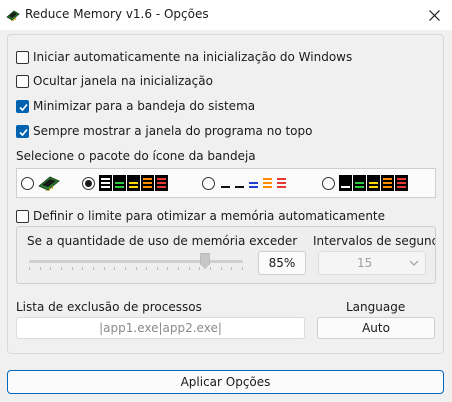  What do you see at coordinates (109, 307) in the screenshot?
I see `exclusion-label: Lista de exclusão de processos` at bounding box center [109, 307].